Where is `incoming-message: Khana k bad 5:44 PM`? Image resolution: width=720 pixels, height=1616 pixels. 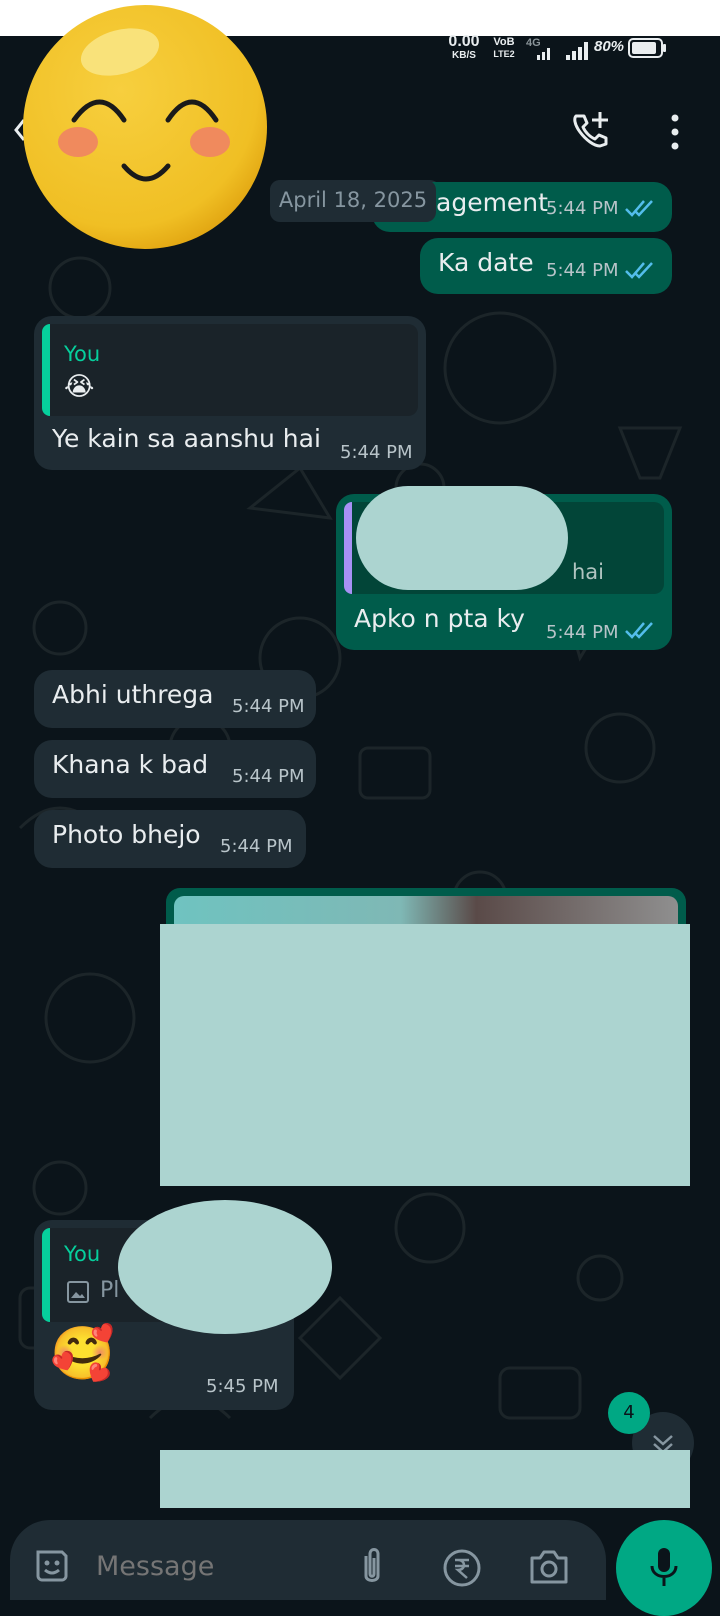
incoming-message: Khana k bad 5:44 PM is located at coordinates (175, 769).